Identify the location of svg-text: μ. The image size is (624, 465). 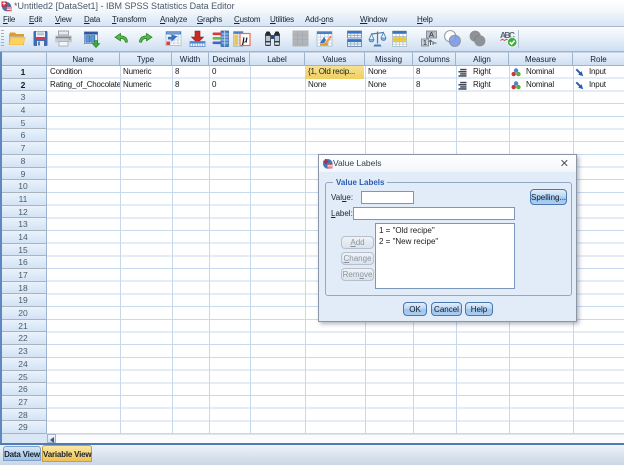
(244, 40).